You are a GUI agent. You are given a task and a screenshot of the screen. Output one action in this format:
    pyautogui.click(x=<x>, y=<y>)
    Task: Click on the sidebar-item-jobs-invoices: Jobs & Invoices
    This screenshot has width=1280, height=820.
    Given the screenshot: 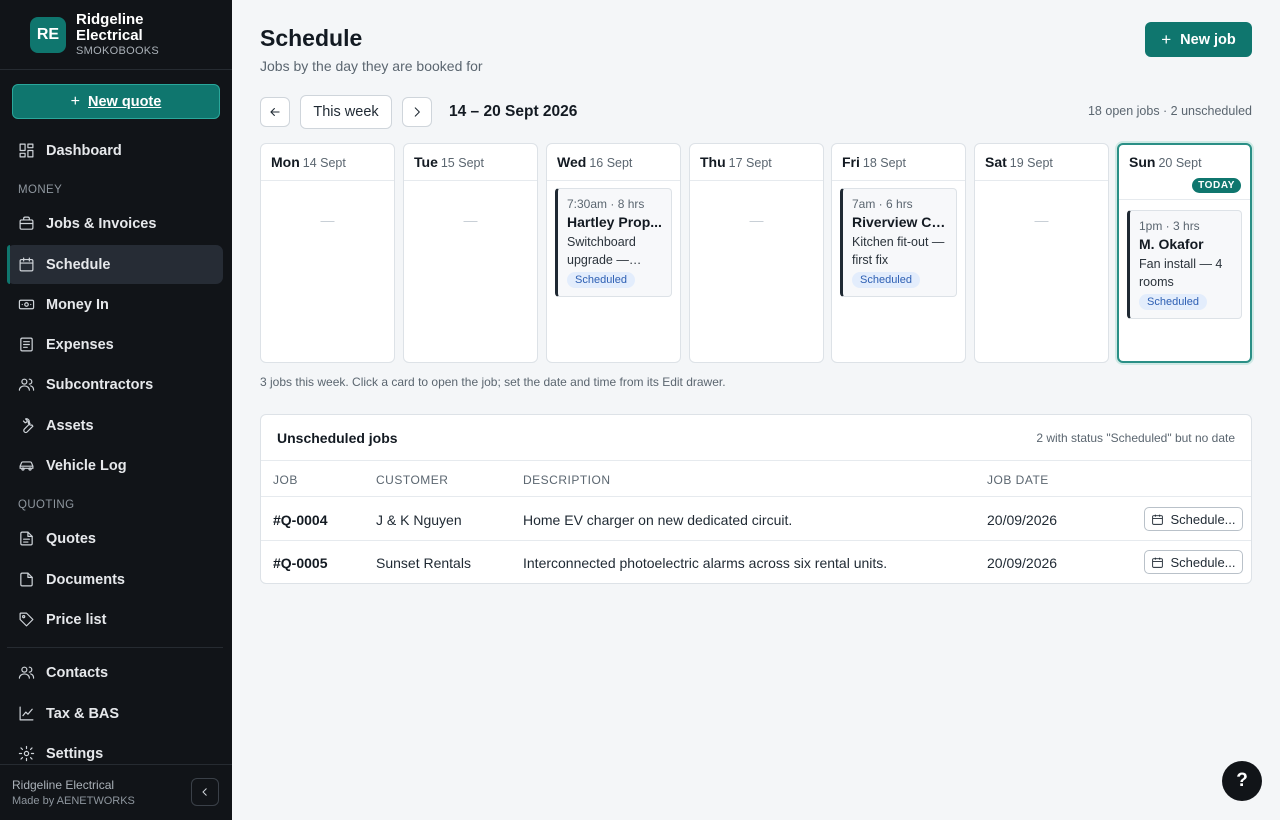 What is the action you would take?
    pyautogui.click(x=115, y=223)
    